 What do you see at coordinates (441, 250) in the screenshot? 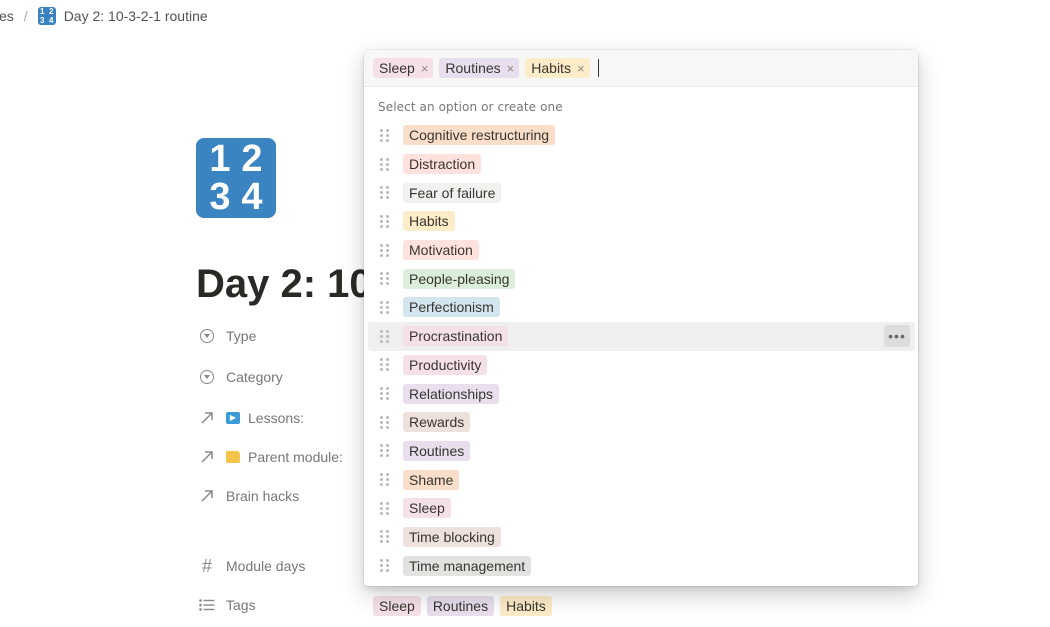
I see `option-tag: Motivation` at bounding box center [441, 250].